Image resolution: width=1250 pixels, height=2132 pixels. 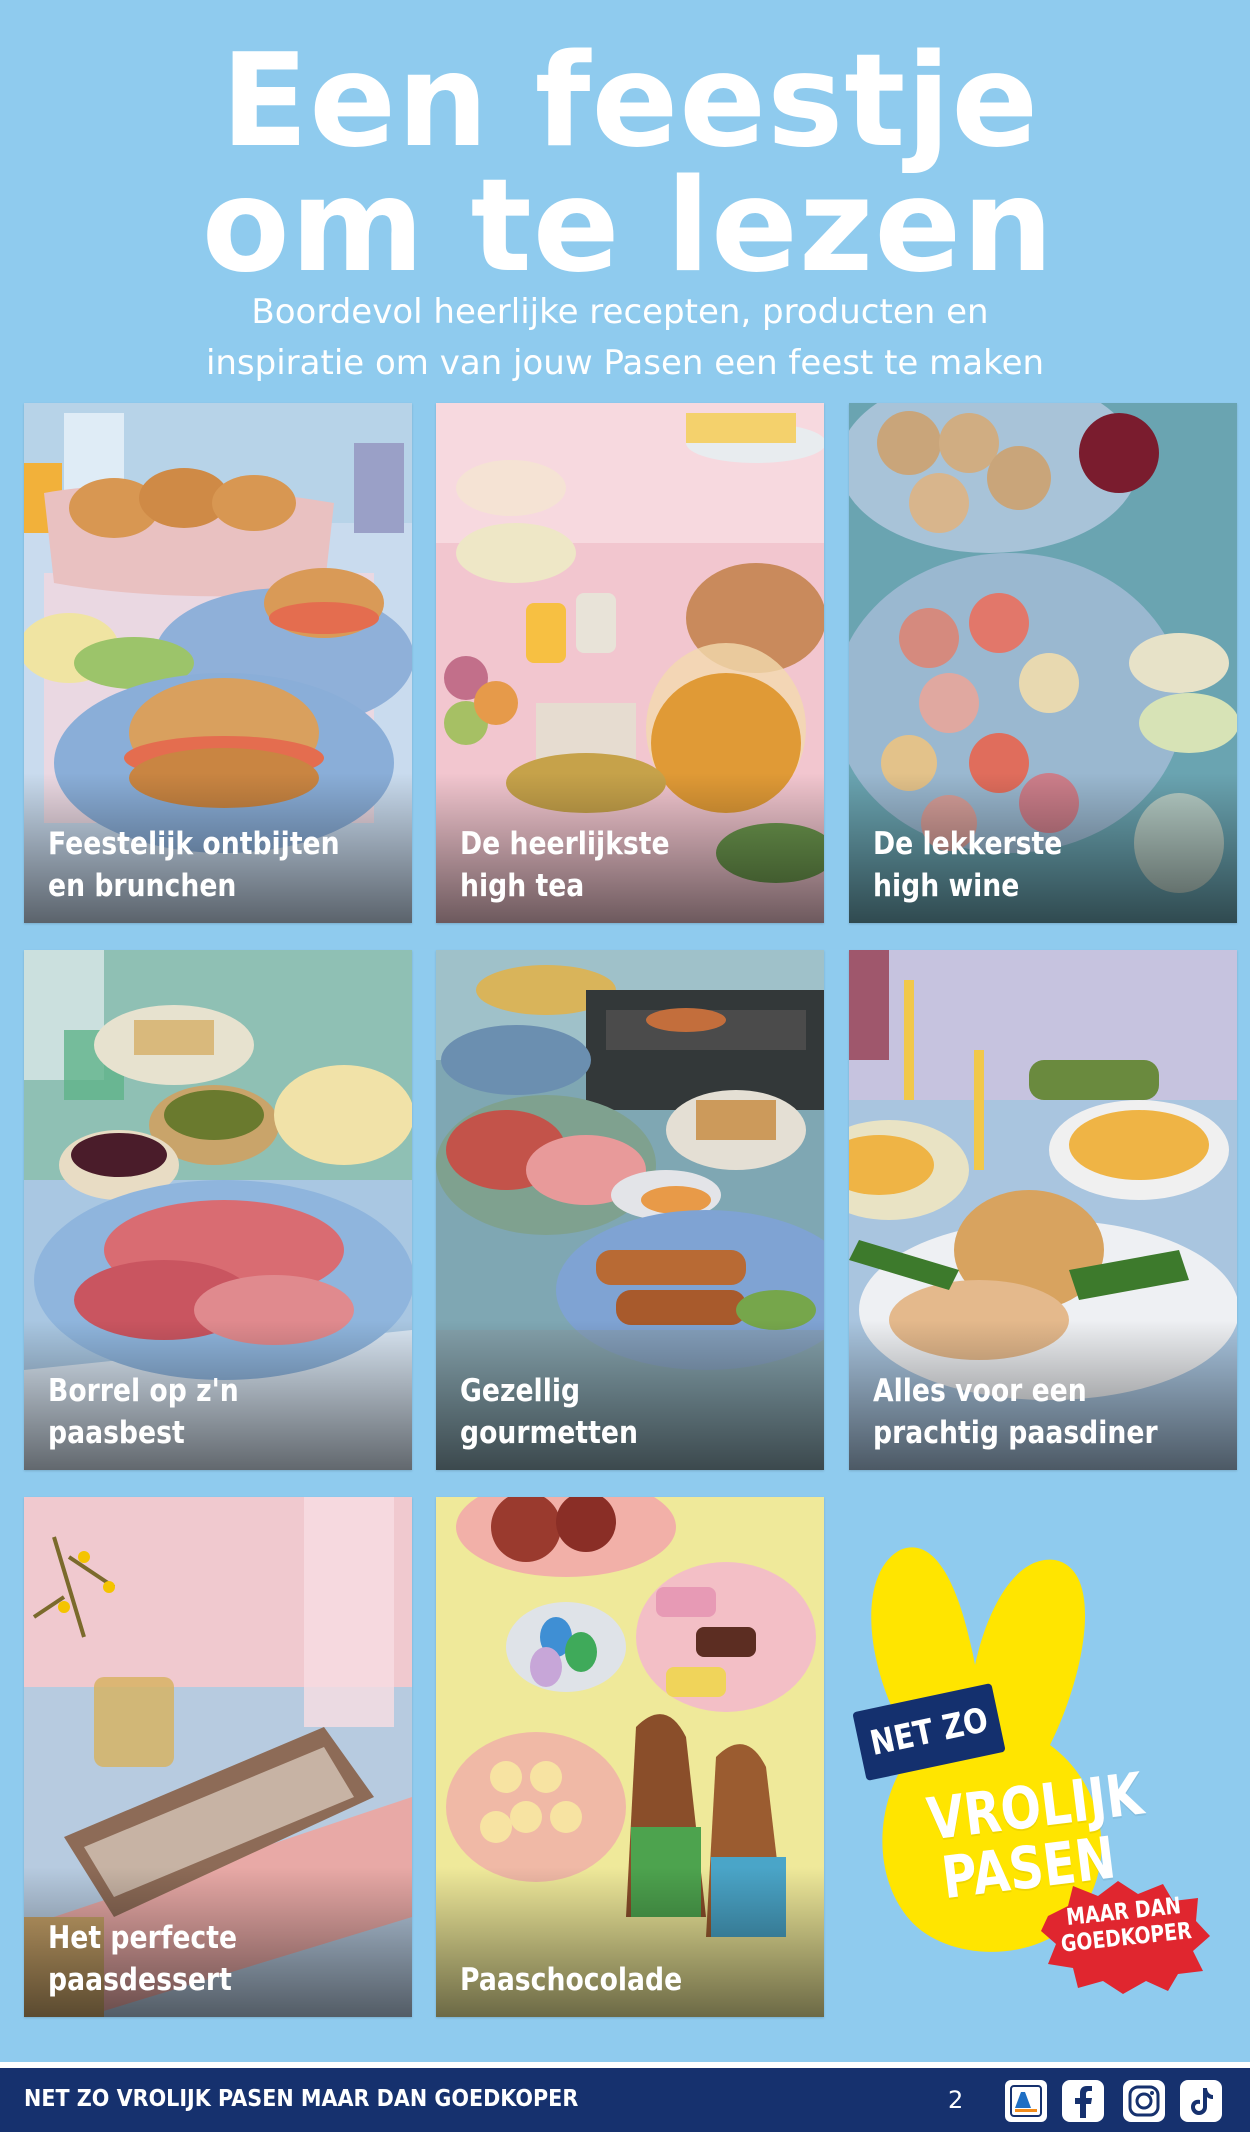 I want to click on headline-line-1: Een feestje, so click(x=630, y=101).